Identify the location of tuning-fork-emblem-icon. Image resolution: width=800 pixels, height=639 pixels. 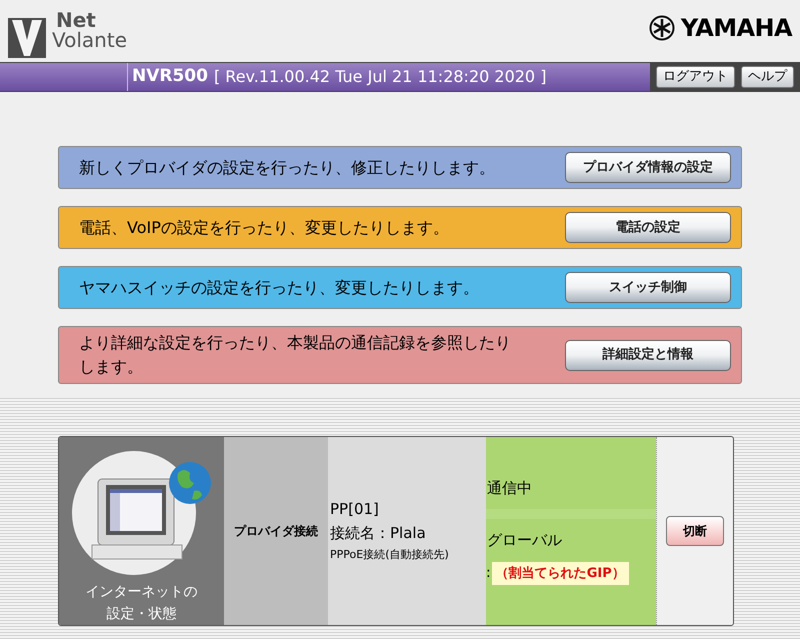
(661, 28).